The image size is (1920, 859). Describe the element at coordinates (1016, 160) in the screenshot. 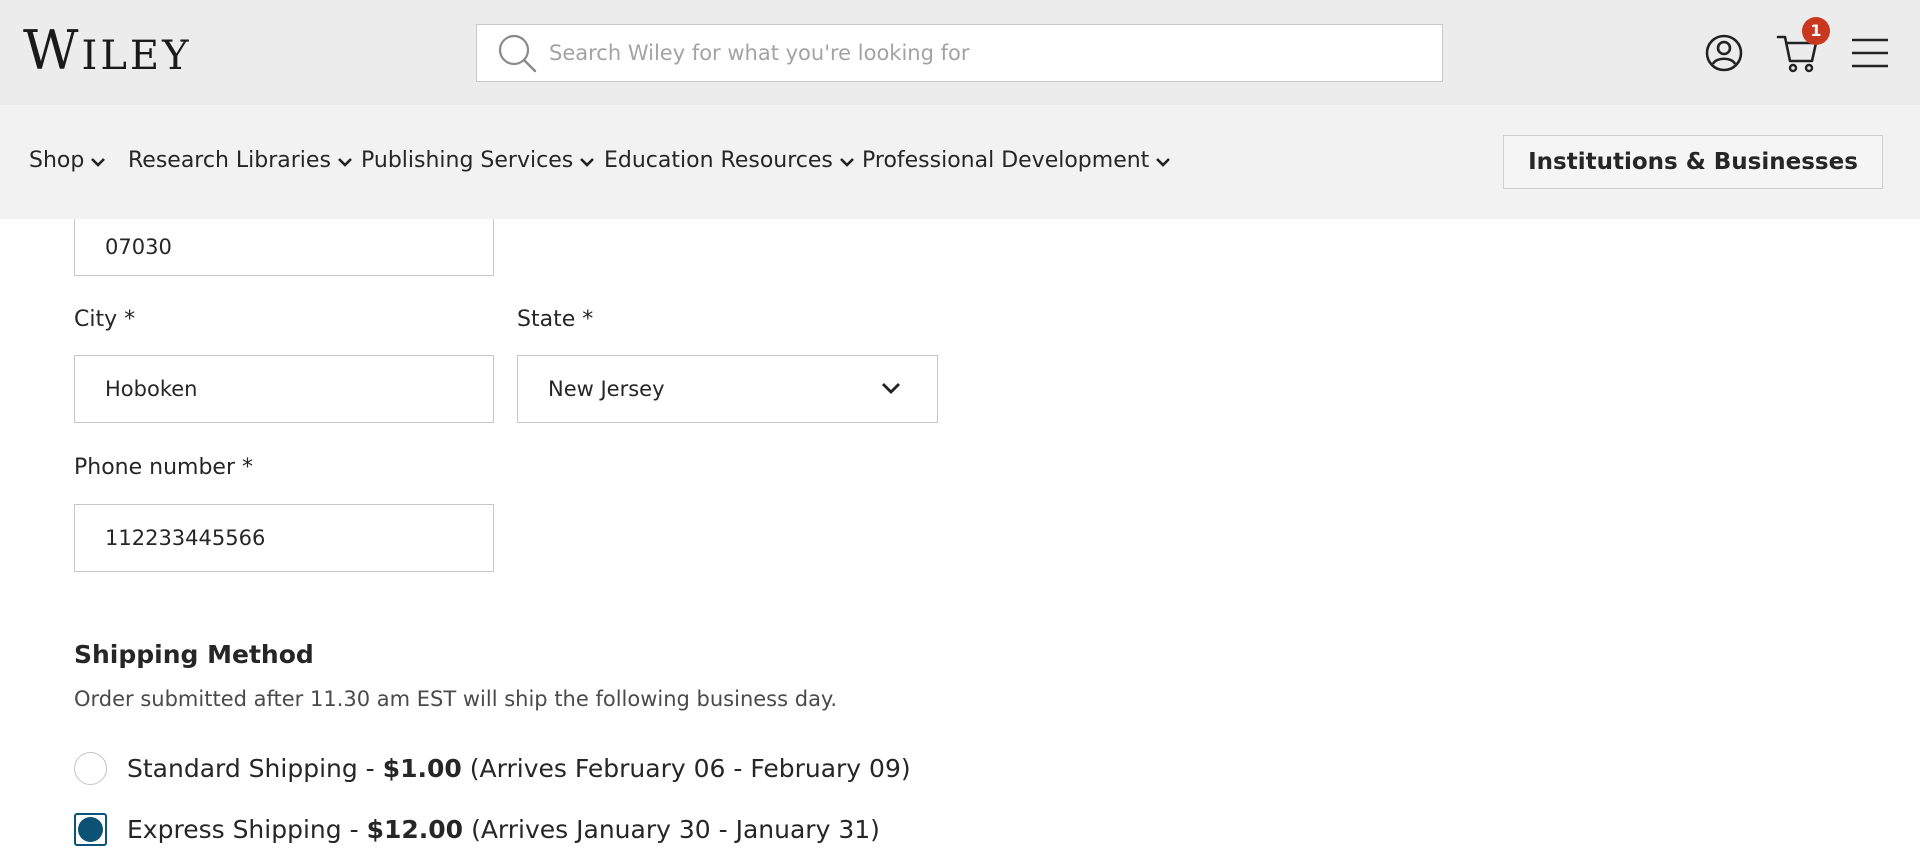

I see `nav-item-professional-development: Professional Development` at that location.